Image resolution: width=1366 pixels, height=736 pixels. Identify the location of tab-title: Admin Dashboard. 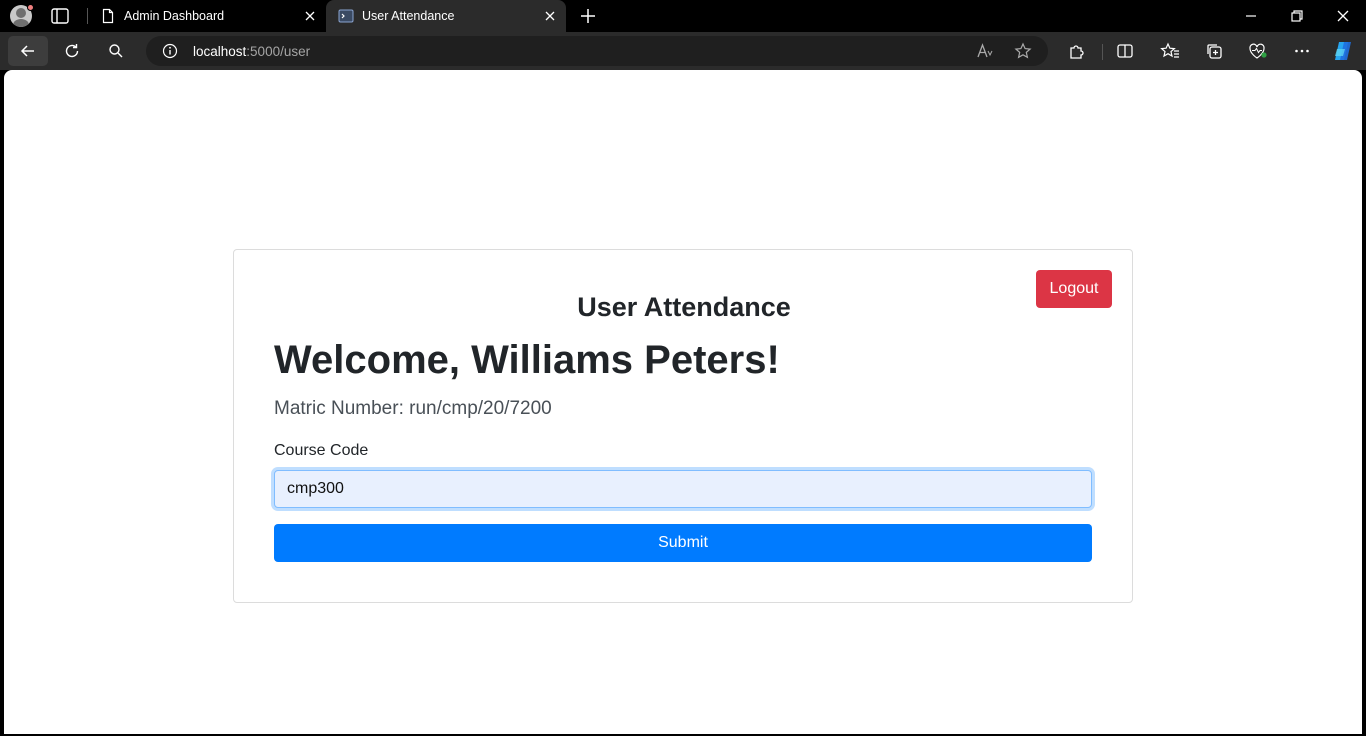
(174, 16).